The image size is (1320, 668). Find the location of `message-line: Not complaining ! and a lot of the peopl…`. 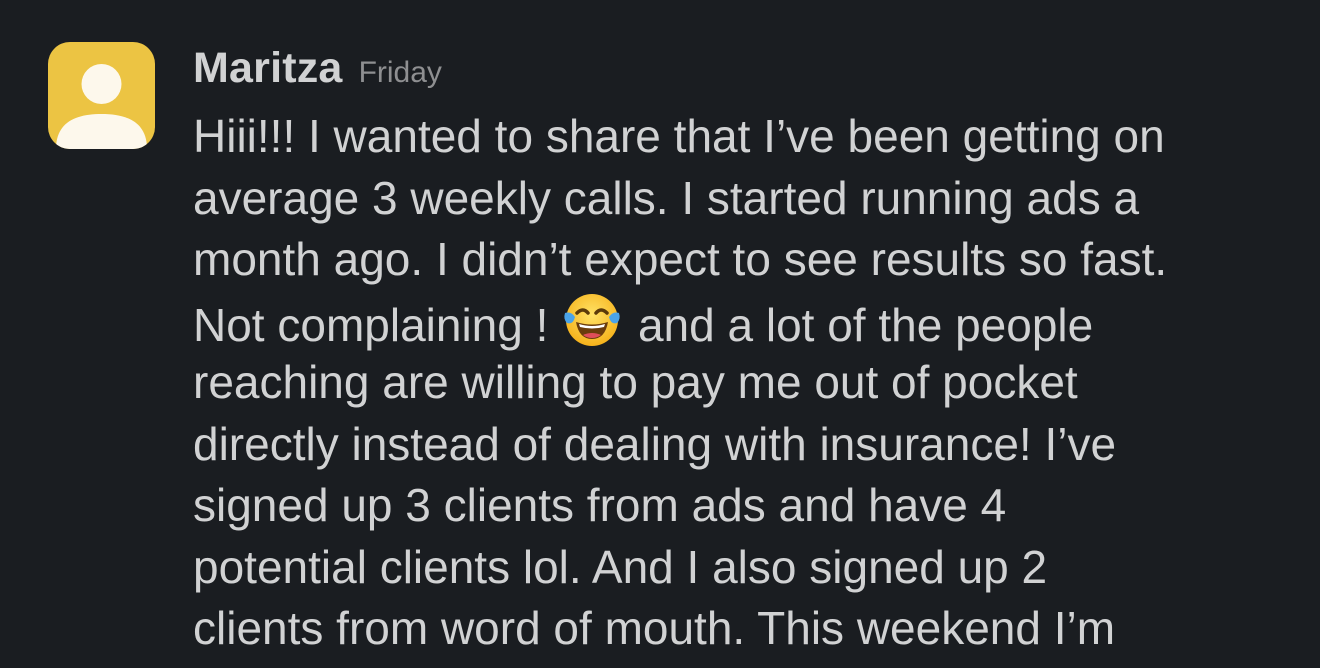

message-line: Not complaining ! and a lot of the peopl… is located at coordinates (748, 322).